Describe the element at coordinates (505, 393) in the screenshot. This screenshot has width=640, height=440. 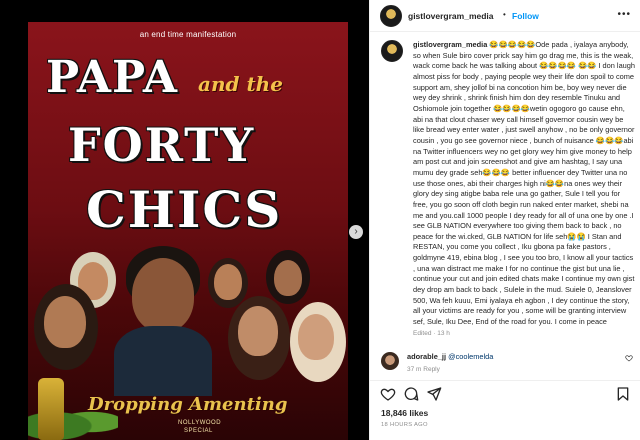
I see `action-bar` at that location.